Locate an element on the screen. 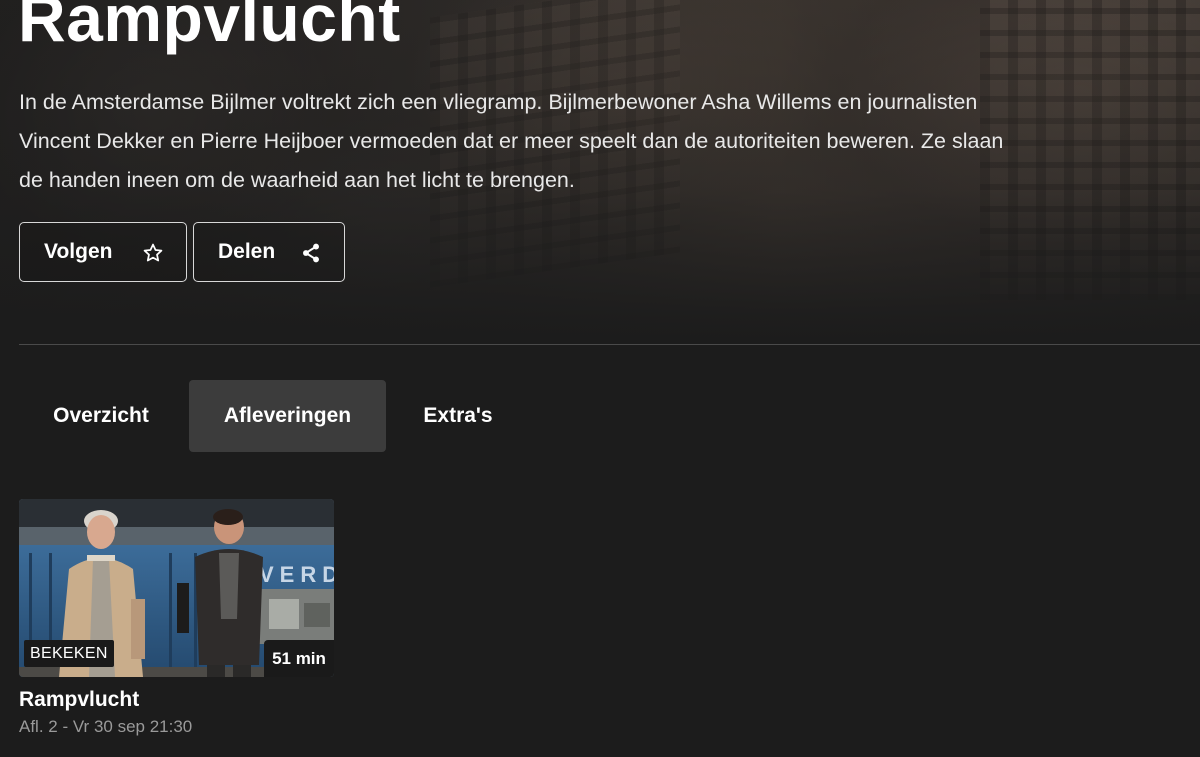 This screenshot has width=1200, height=757. follow-button: Volgen is located at coordinates (103, 252).